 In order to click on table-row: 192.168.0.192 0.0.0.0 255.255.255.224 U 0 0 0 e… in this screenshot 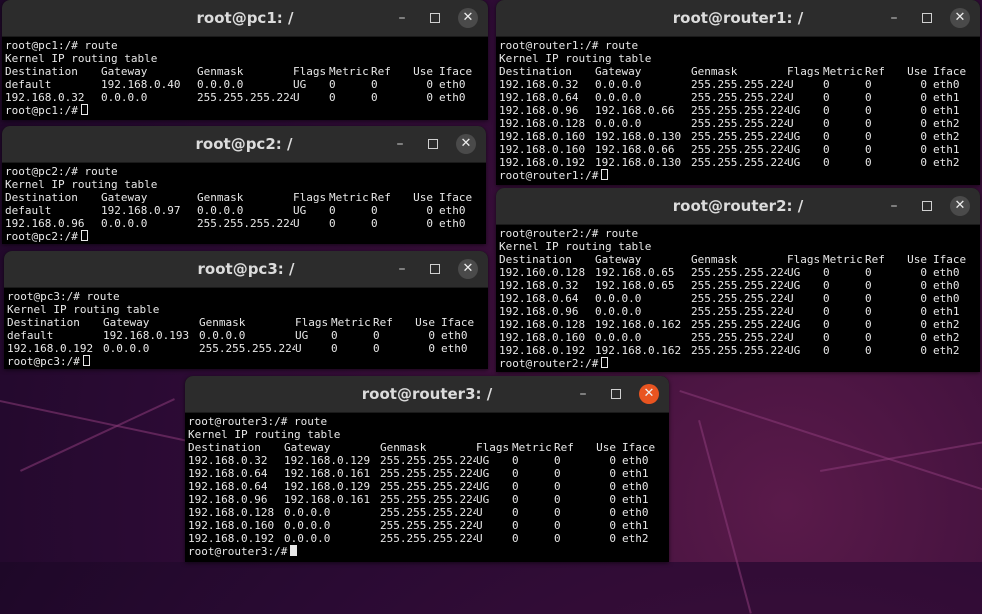, I will do `click(246, 348)`.